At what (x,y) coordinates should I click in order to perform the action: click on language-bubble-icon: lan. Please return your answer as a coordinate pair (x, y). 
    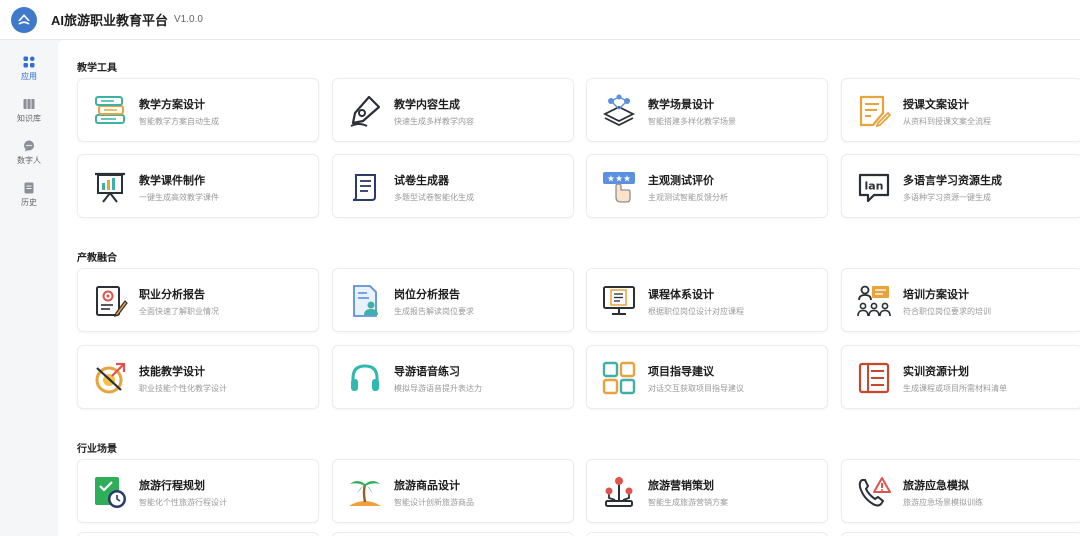
    Looking at the image, I should click on (874, 187).